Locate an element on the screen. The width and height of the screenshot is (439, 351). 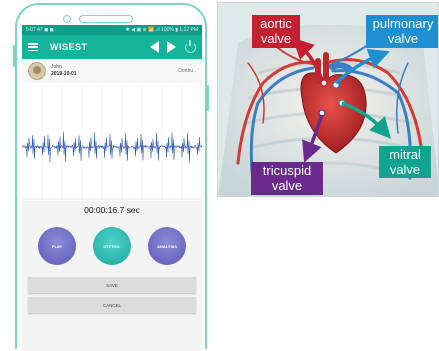
cancel-button: CANCEL is located at coordinates (112, 305).